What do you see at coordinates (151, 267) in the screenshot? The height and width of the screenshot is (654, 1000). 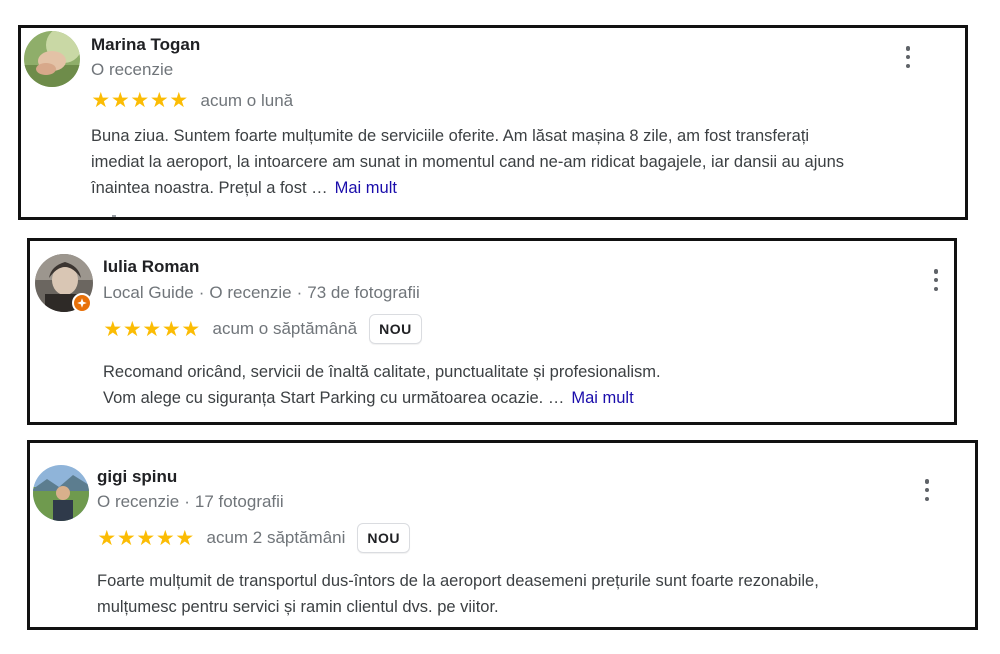 I see `reviewer-name: Iulia Roman` at bounding box center [151, 267].